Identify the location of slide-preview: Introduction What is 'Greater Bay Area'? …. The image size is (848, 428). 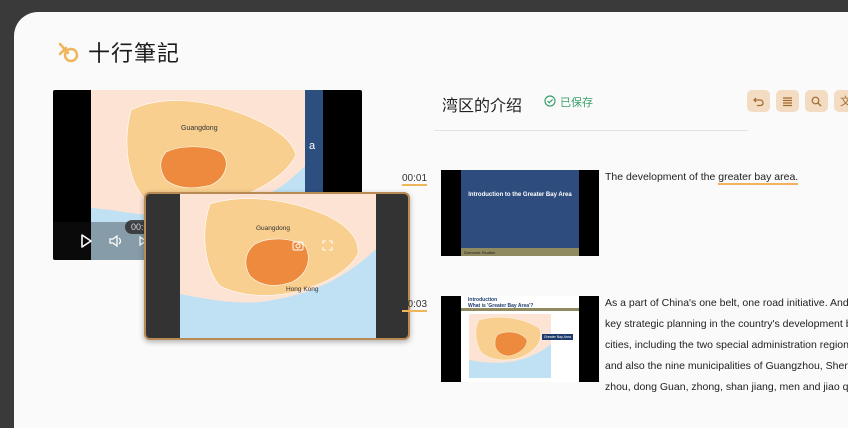
(520, 339).